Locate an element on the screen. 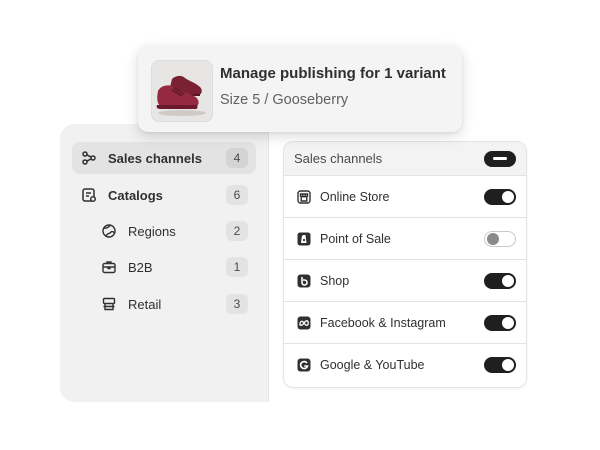 The height and width of the screenshot is (450, 600). google-icon is located at coordinates (304, 365).